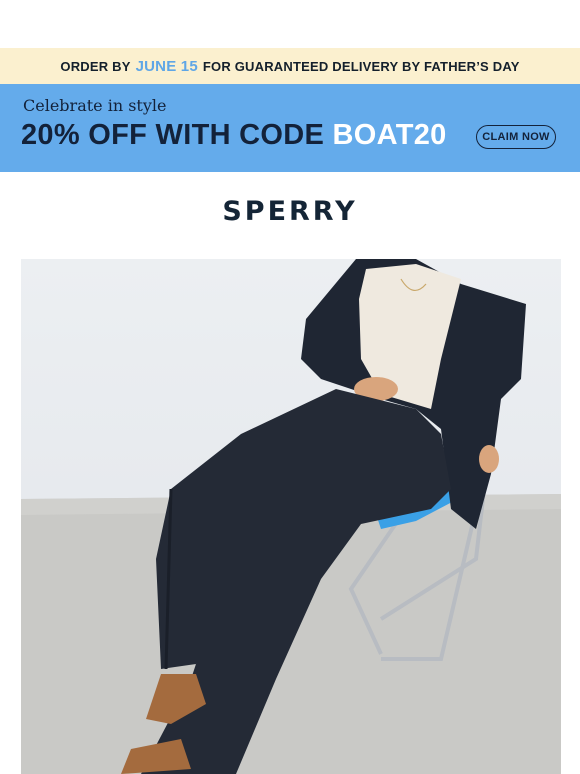 The height and width of the screenshot is (774, 580). I want to click on shipping-date: JUNE 15, so click(166, 66).